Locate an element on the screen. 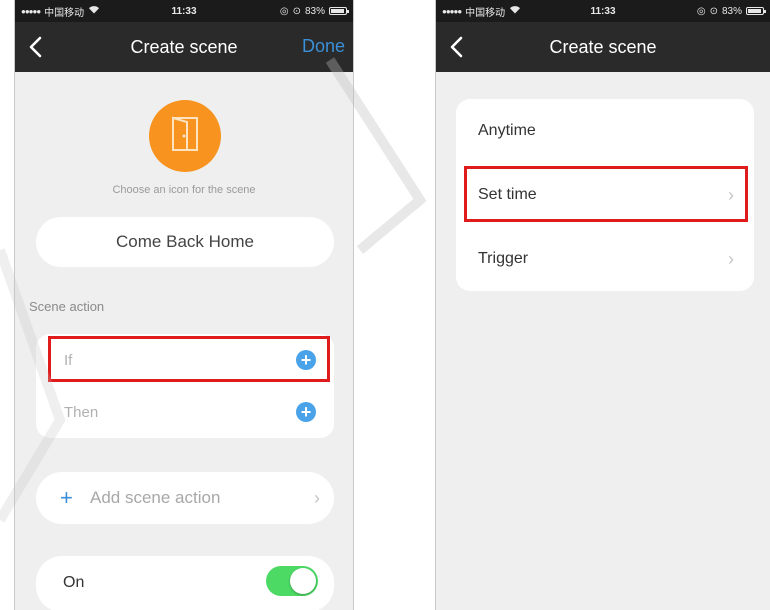 The image size is (770, 610). scene-enabled-toggle is located at coordinates (292, 581).